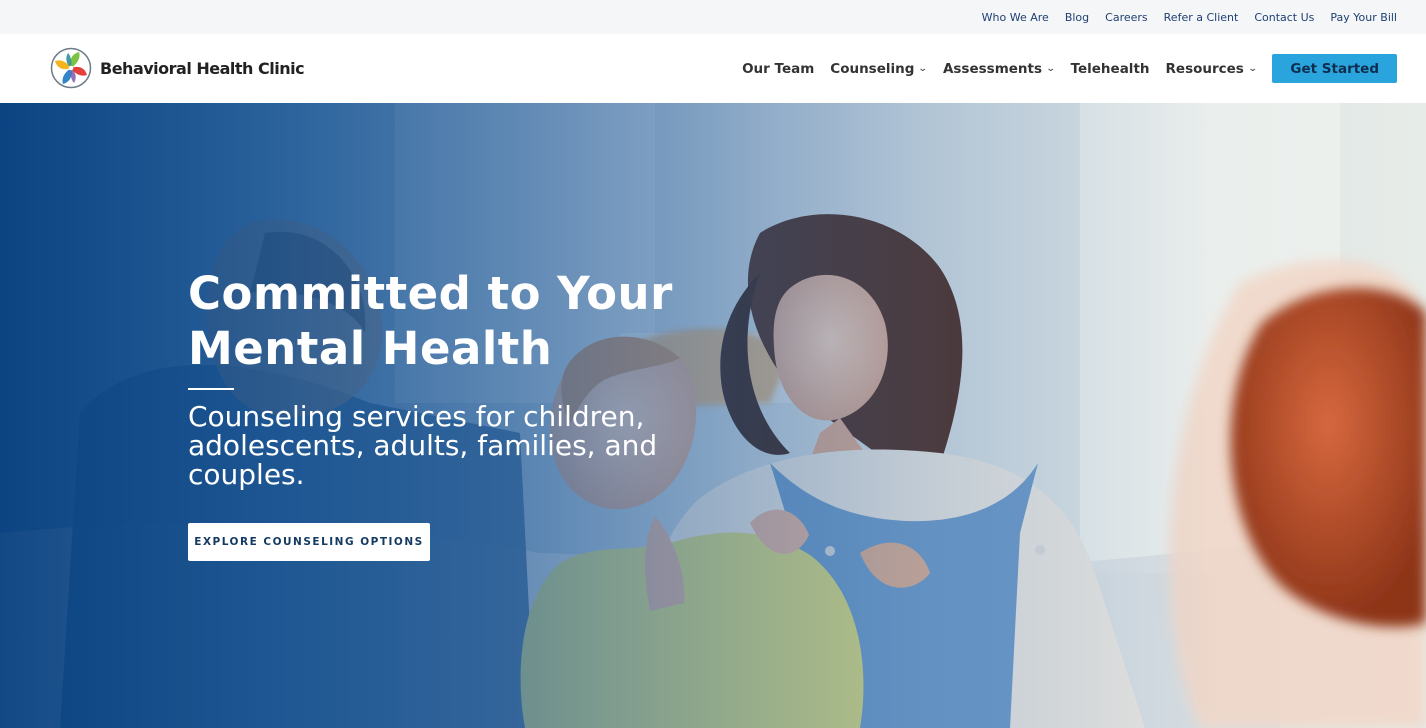  What do you see at coordinates (430, 293) in the screenshot?
I see `hero-title-line-1: Committed to Your` at bounding box center [430, 293].